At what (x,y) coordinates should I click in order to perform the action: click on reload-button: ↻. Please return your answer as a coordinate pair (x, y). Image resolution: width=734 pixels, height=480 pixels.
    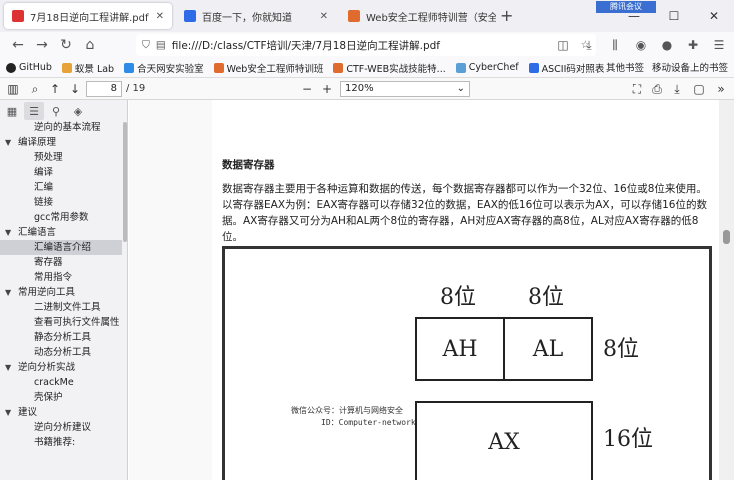
    Looking at the image, I should click on (66, 45).